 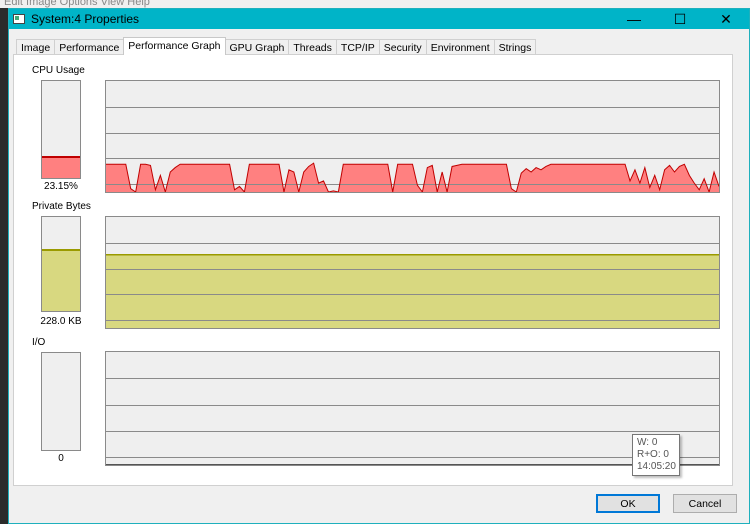 I want to click on io-bar, so click(x=61, y=401).